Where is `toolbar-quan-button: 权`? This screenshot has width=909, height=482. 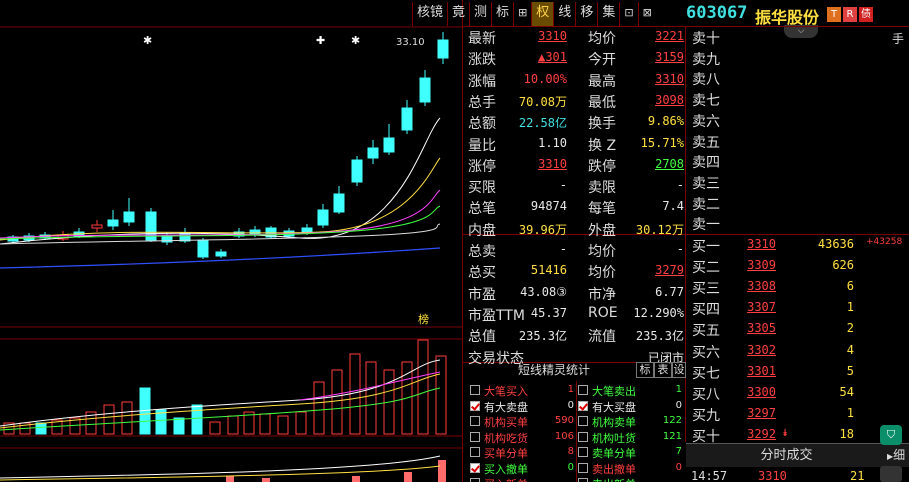 toolbar-quan-button: 权 is located at coordinates (542, 14).